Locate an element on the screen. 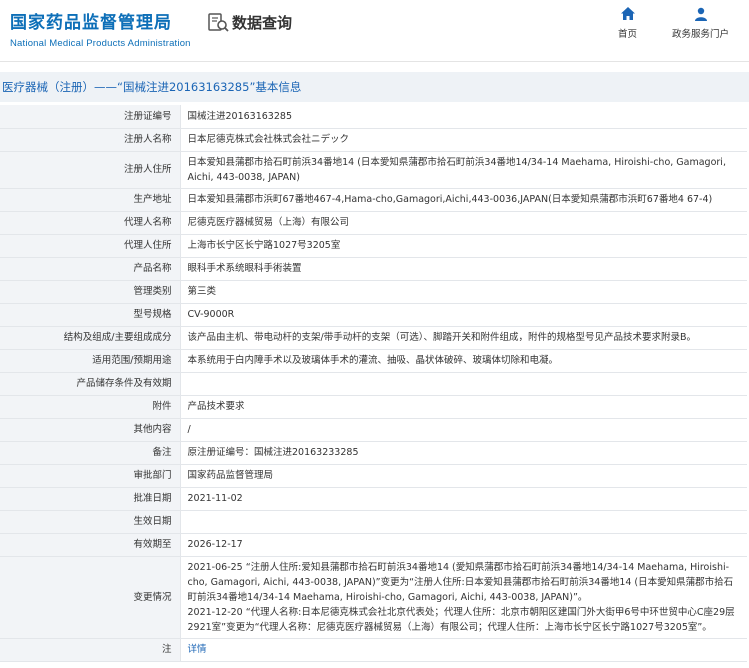 The image size is (749, 668). table-row: 代理人住所 上海市长宁区长宁路1027号3205室 is located at coordinates (373, 246).